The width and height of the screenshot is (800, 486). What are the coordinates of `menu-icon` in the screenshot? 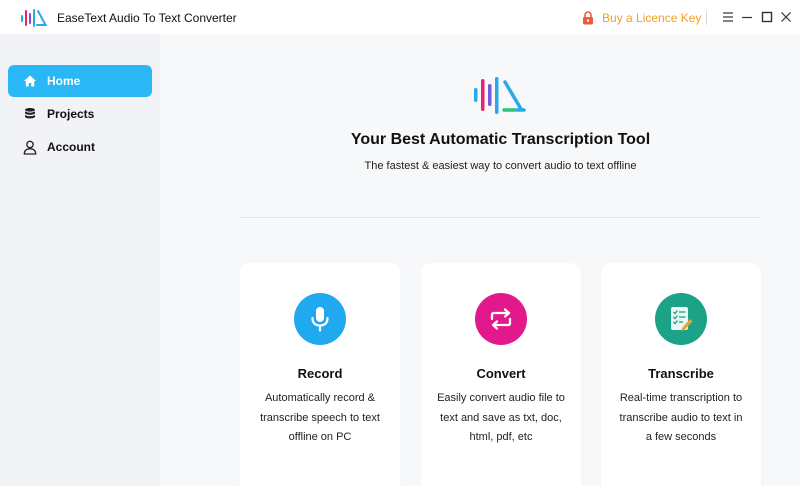 It's located at (728, 17).